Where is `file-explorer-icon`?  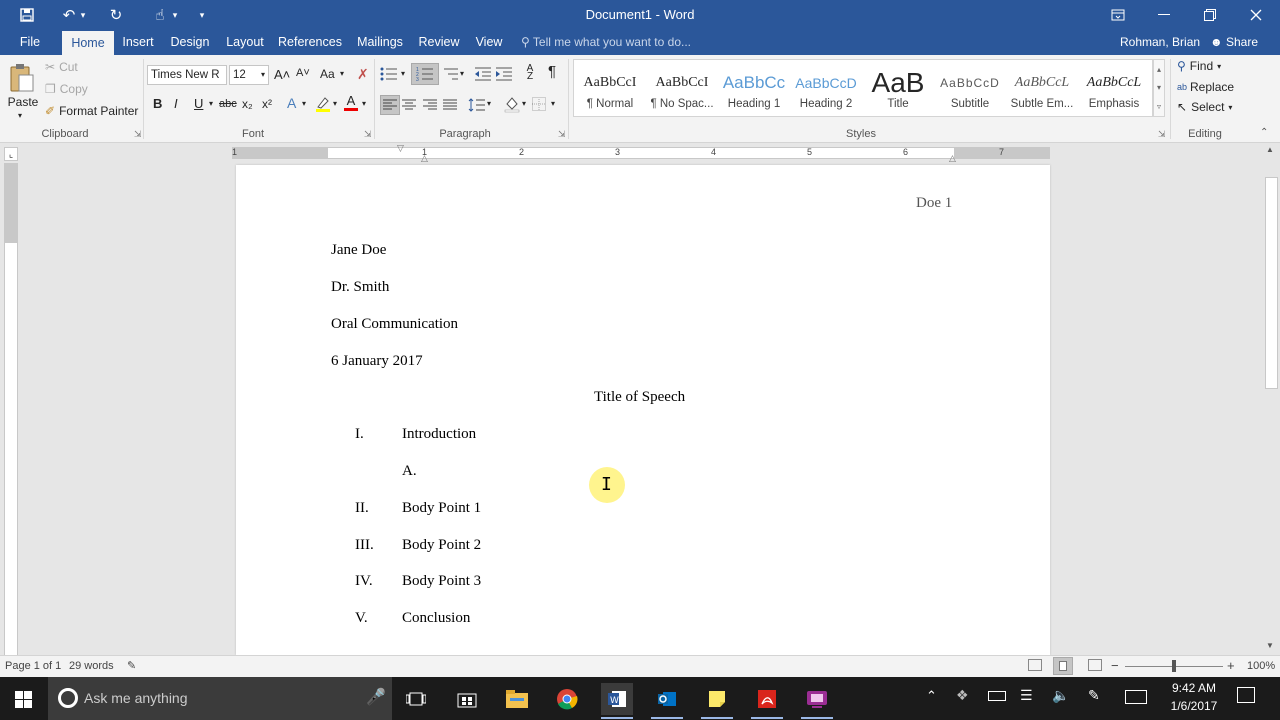
file-explorer-icon is located at coordinates (517, 699).